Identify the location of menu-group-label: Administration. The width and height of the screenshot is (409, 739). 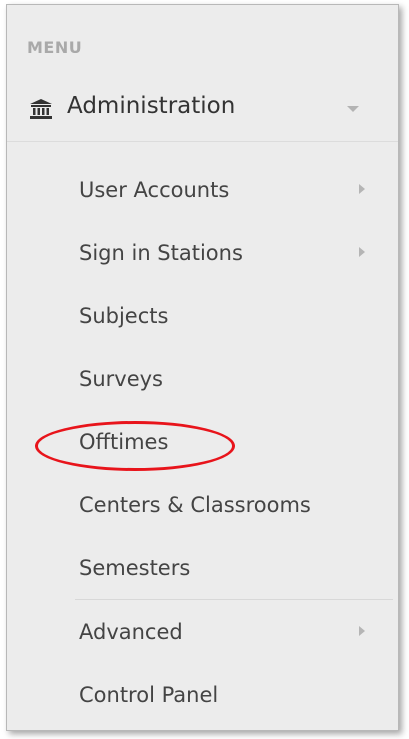
(151, 106).